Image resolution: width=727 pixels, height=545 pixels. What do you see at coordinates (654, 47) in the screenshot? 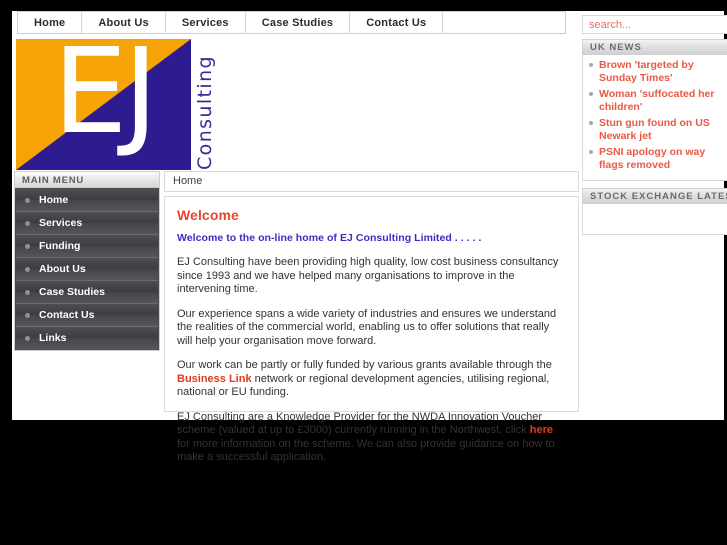
I see `uk-news-header: UK NEWS` at bounding box center [654, 47].